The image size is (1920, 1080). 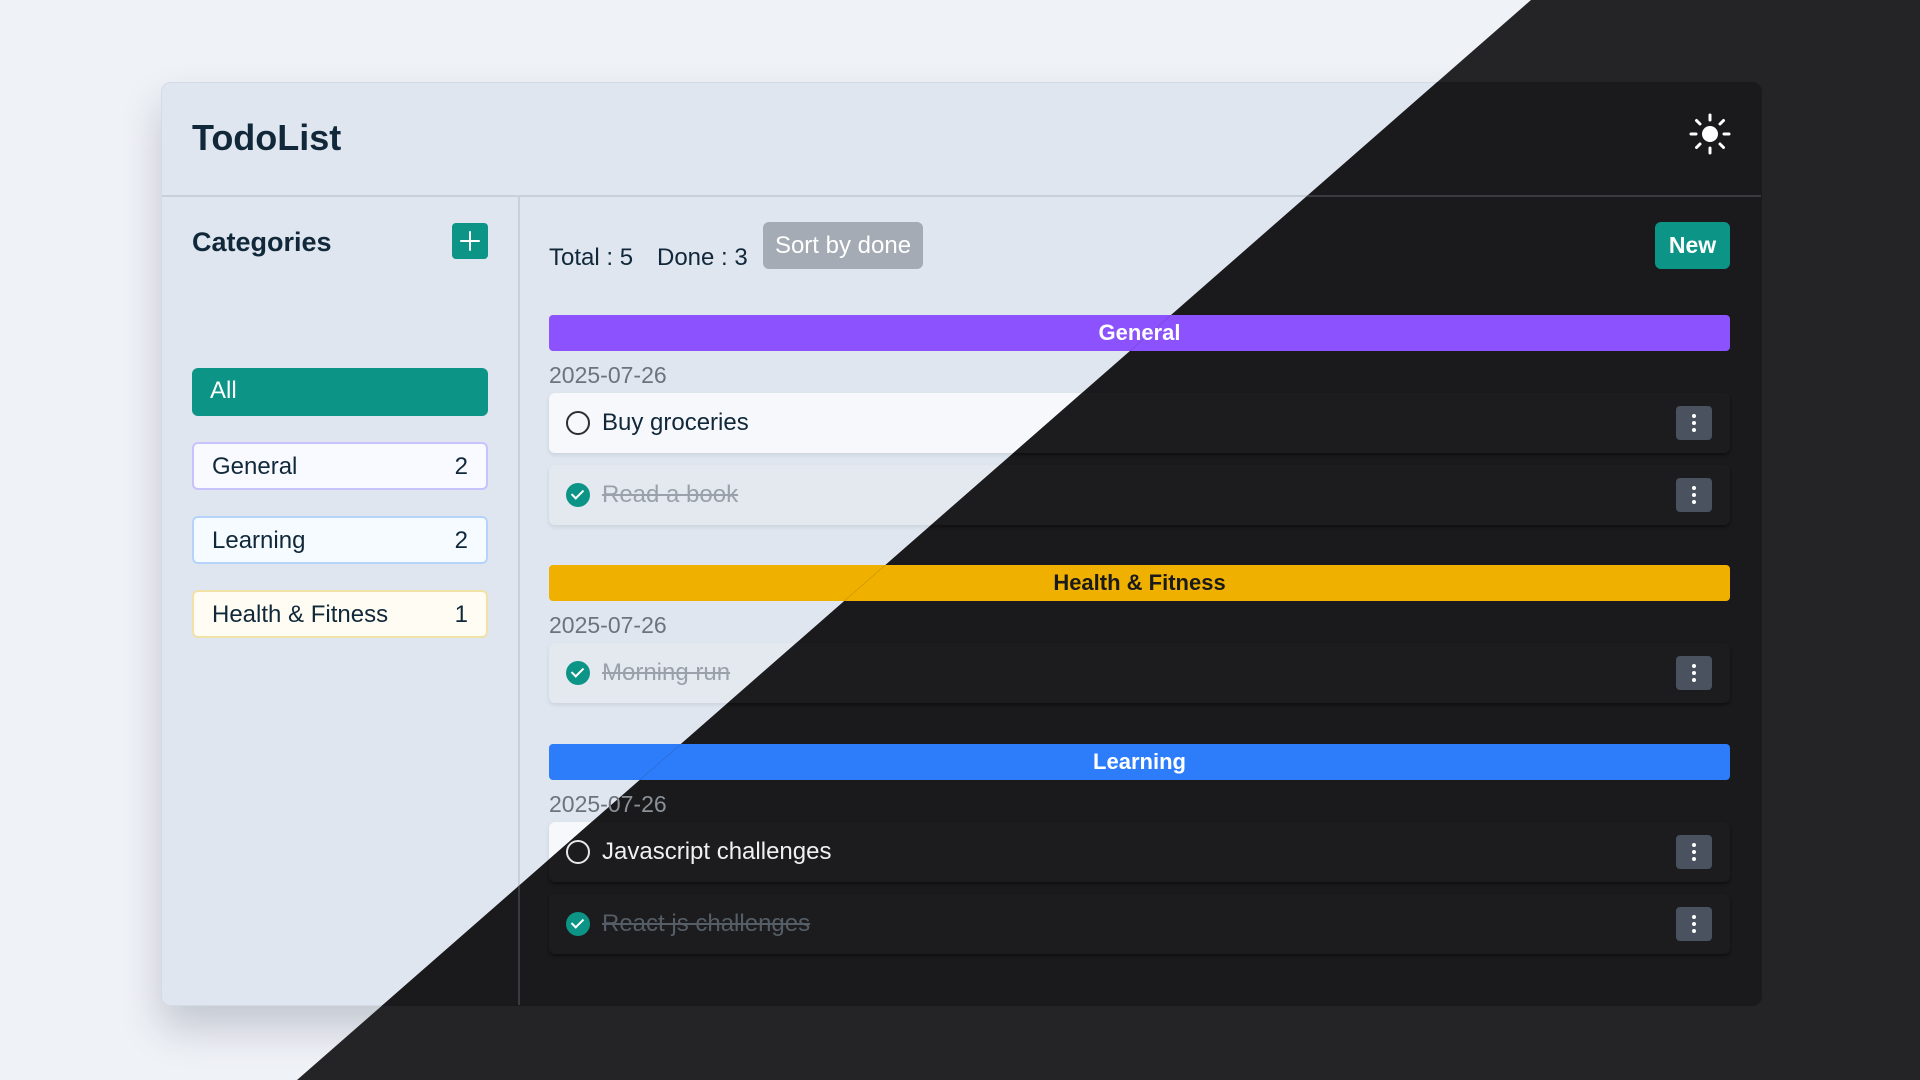 What do you see at coordinates (340, 392) in the screenshot?
I see `category-all: All` at bounding box center [340, 392].